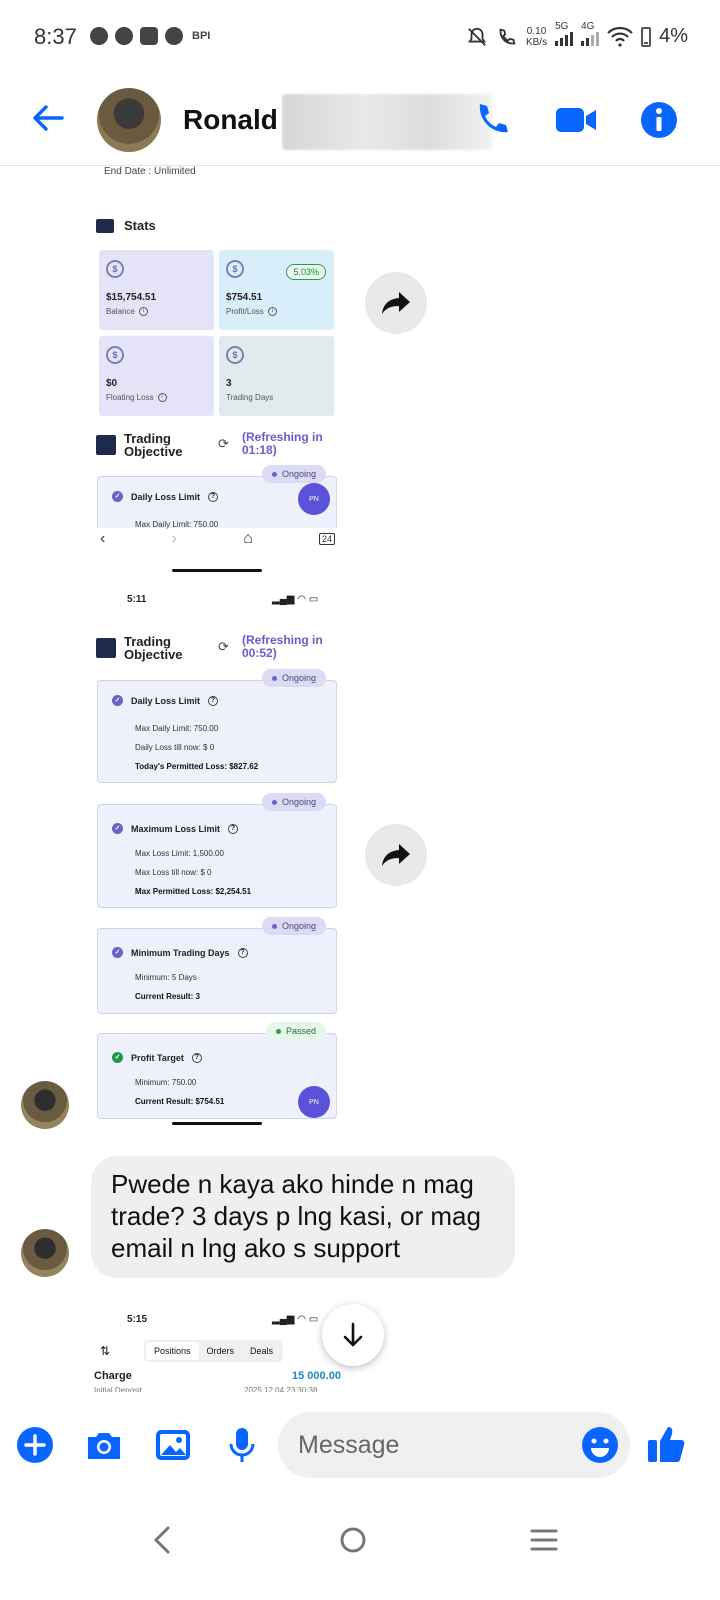 Image resolution: width=720 pixels, height=1600 pixels. Describe the element at coordinates (180, 952) in the screenshot. I see `objective-card-title: ✓ Minimum Trading Days?` at that location.